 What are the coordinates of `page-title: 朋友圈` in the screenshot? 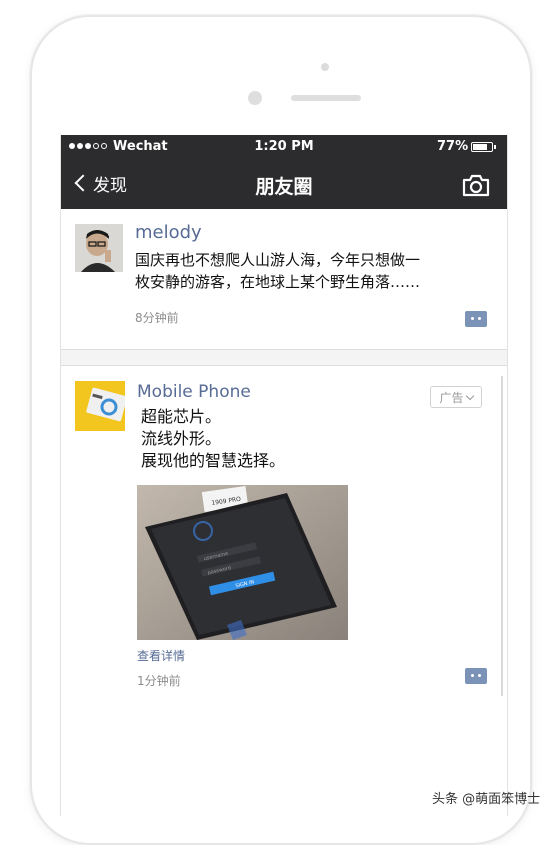 It's located at (284, 187).